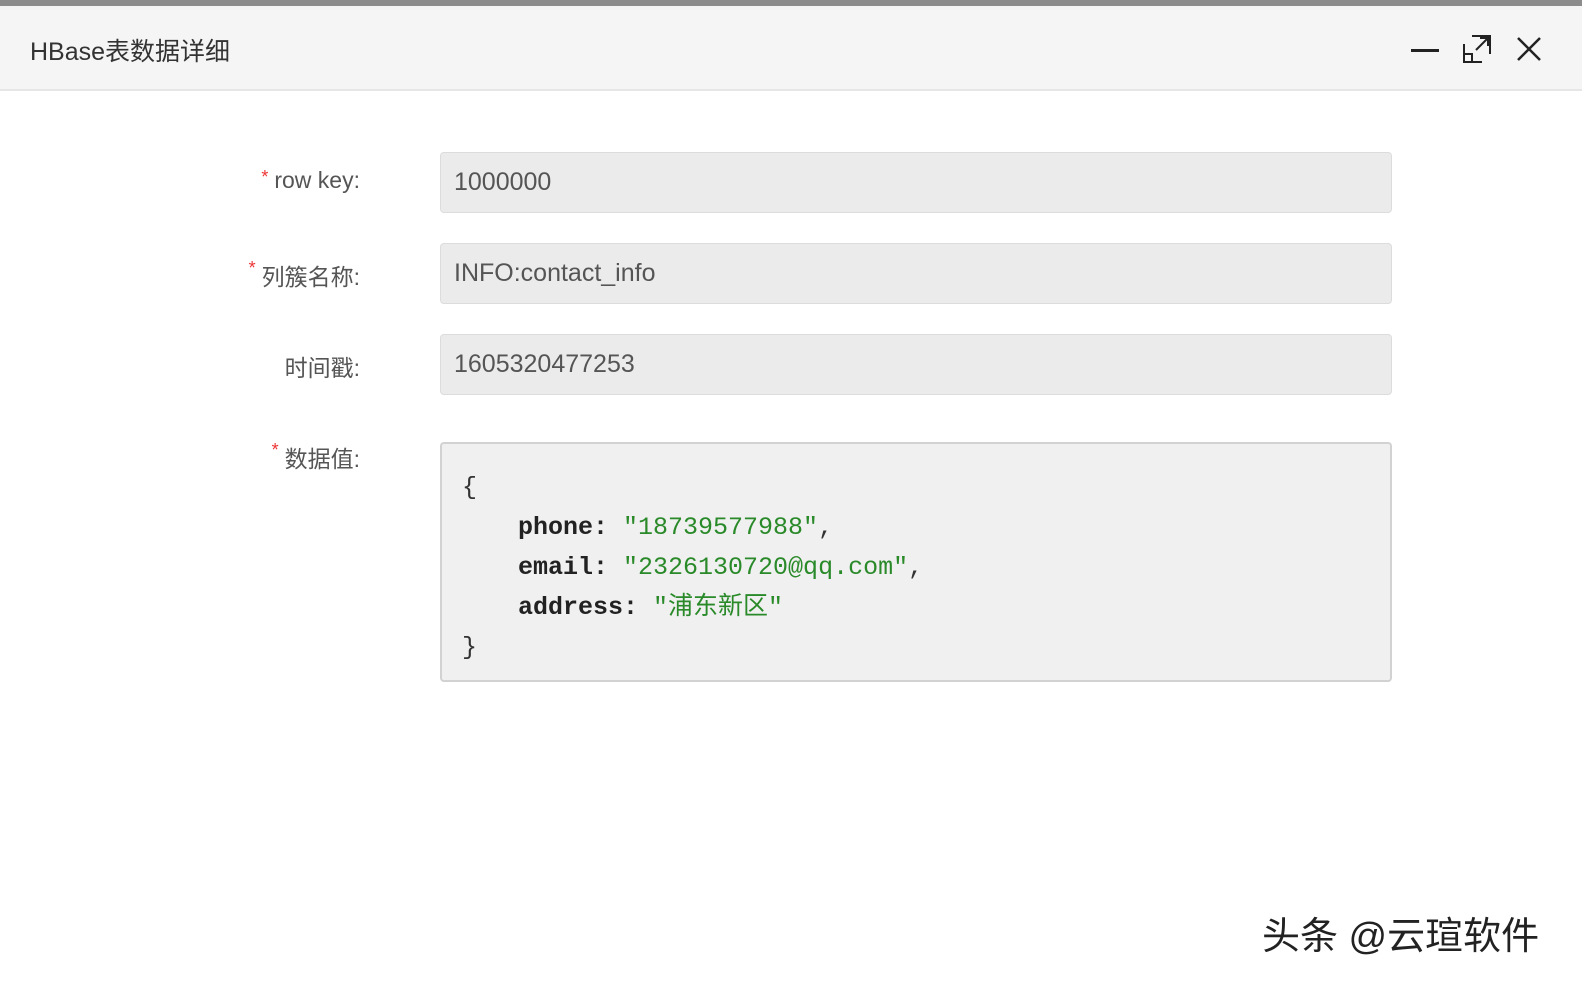 Image resolution: width=1582 pixels, height=982 pixels. Describe the element at coordinates (721, 567) in the screenshot. I see `json-field-email: email: "2326130720@qq.com",` at that location.